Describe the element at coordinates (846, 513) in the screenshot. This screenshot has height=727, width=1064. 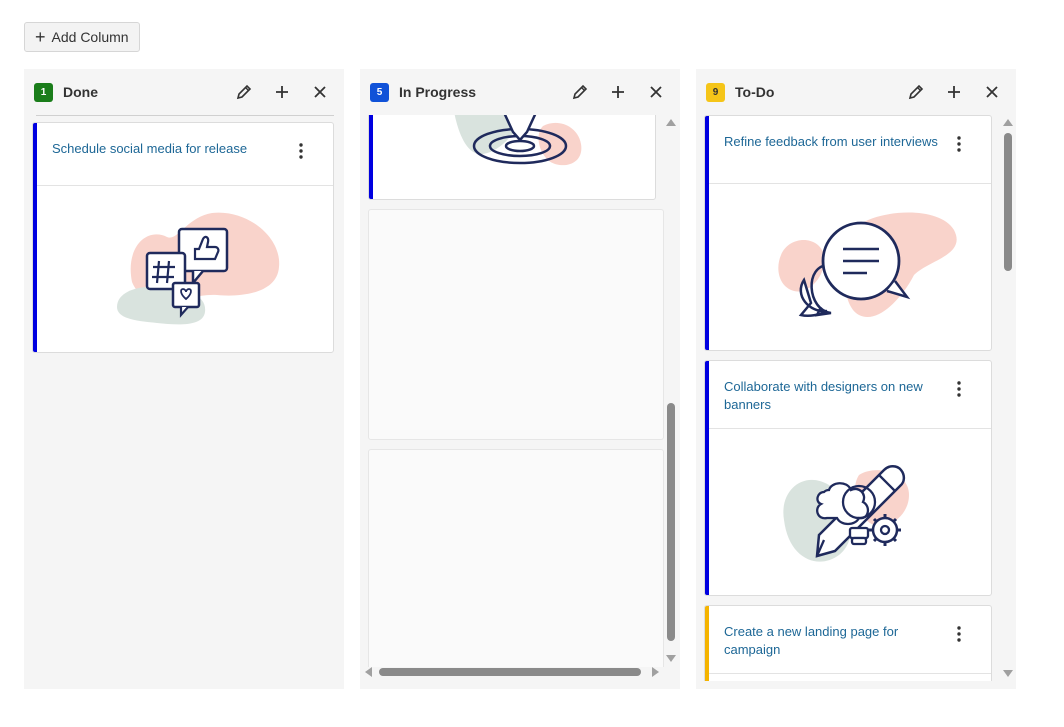
I see `creative-idea-icon` at that location.